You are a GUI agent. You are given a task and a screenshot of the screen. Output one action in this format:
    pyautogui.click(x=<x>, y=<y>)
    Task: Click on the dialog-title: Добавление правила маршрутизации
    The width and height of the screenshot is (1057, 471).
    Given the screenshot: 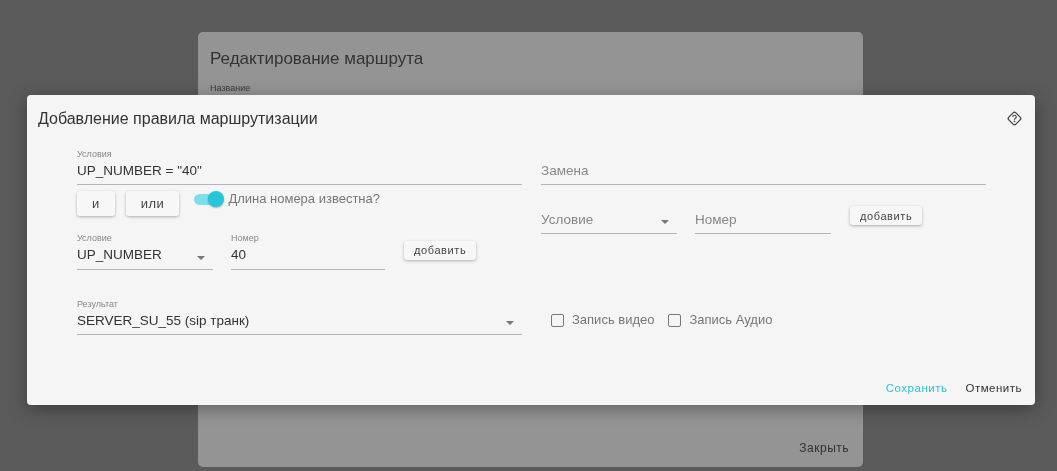 What is the action you would take?
    pyautogui.click(x=178, y=119)
    